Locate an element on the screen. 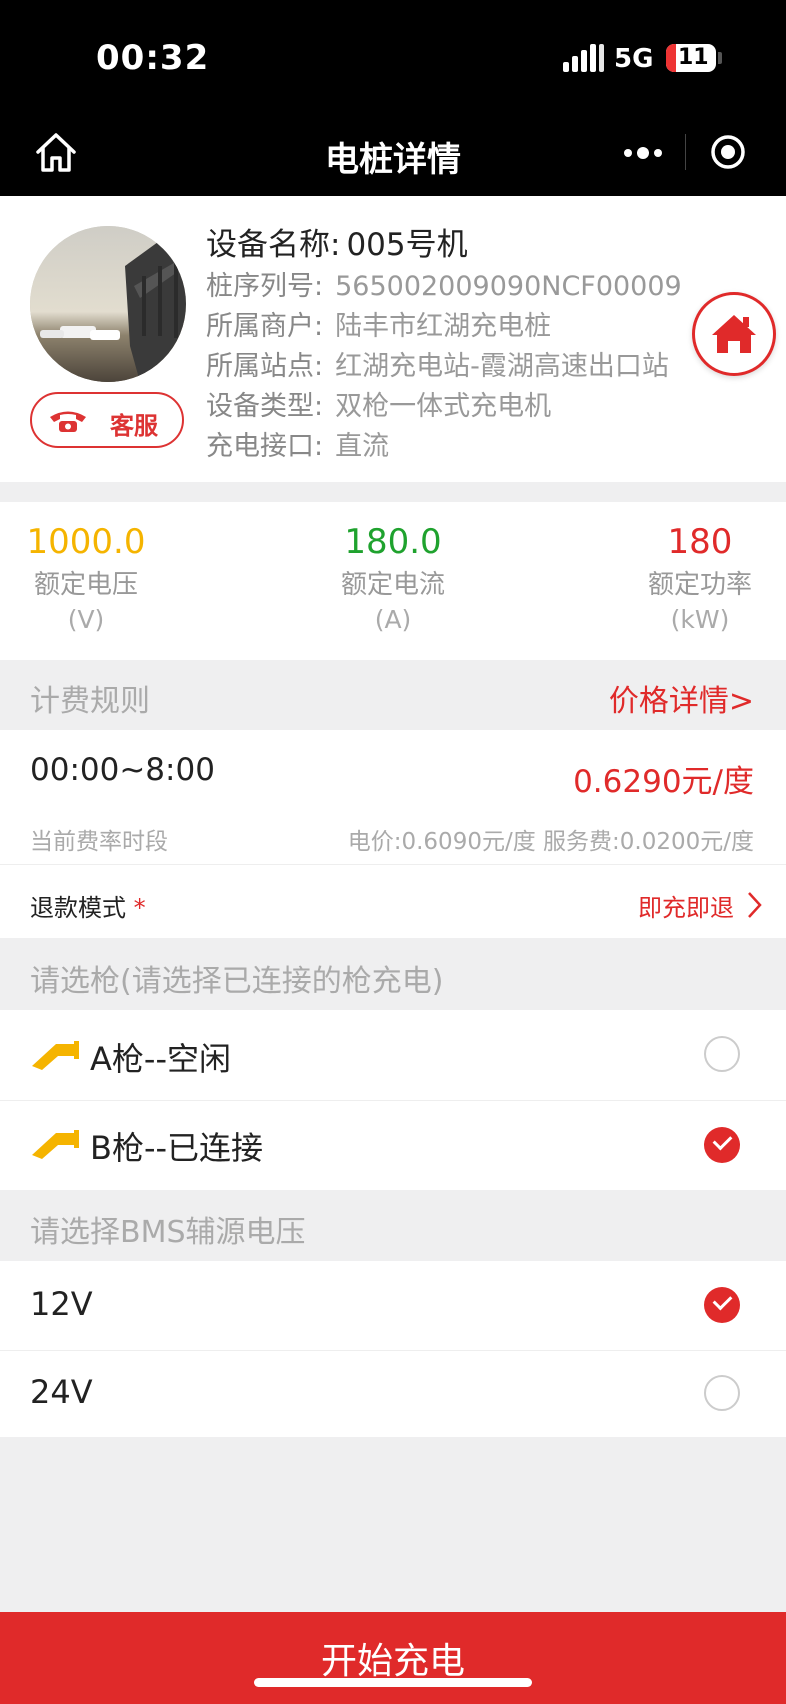  info-key: 桩序列号: is located at coordinates (265, 286).